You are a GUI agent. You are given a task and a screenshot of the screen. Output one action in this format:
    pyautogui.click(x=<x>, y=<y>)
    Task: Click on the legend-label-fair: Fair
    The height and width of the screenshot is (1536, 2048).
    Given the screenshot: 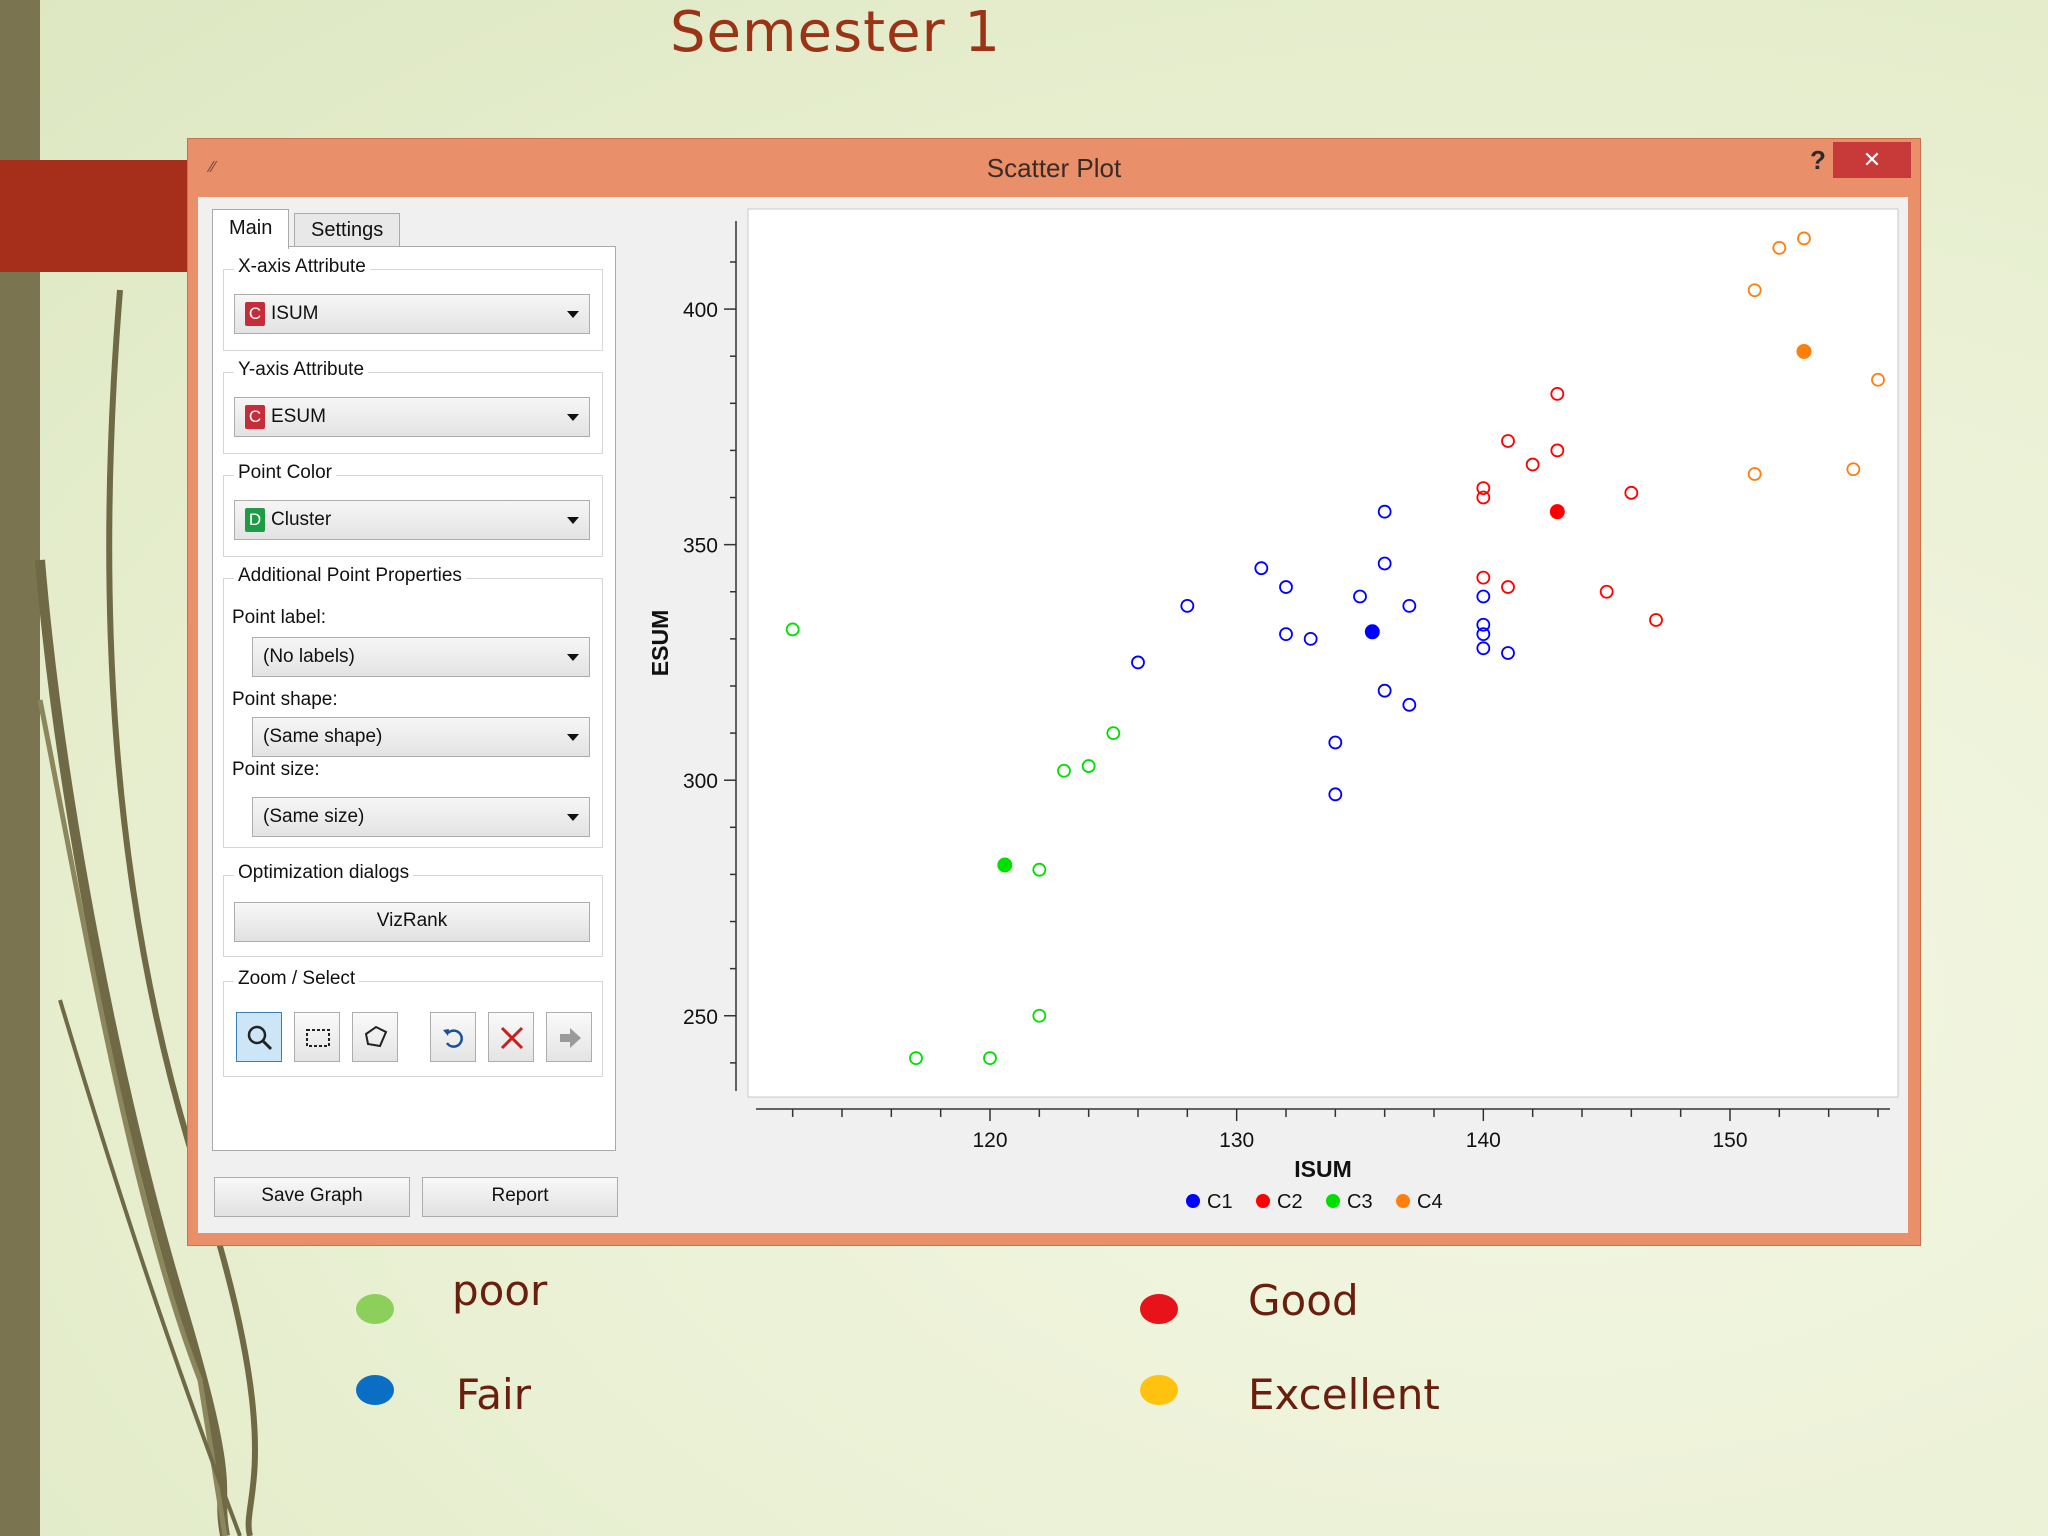 What is the action you would take?
    pyautogui.click(x=493, y=1394)
    